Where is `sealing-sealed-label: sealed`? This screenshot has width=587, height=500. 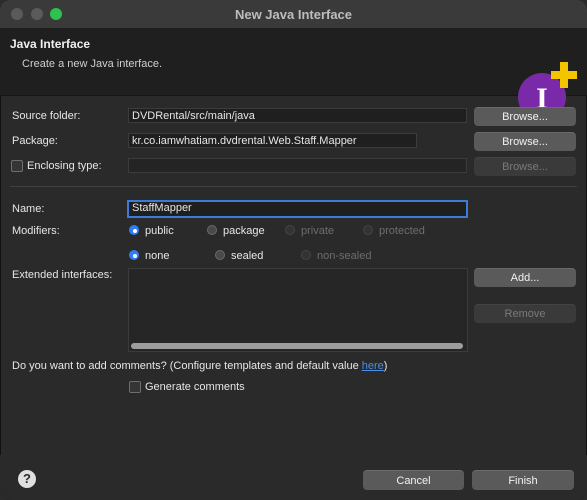
sealing-sealed-label: sealed is located at coordinates (247, 256).